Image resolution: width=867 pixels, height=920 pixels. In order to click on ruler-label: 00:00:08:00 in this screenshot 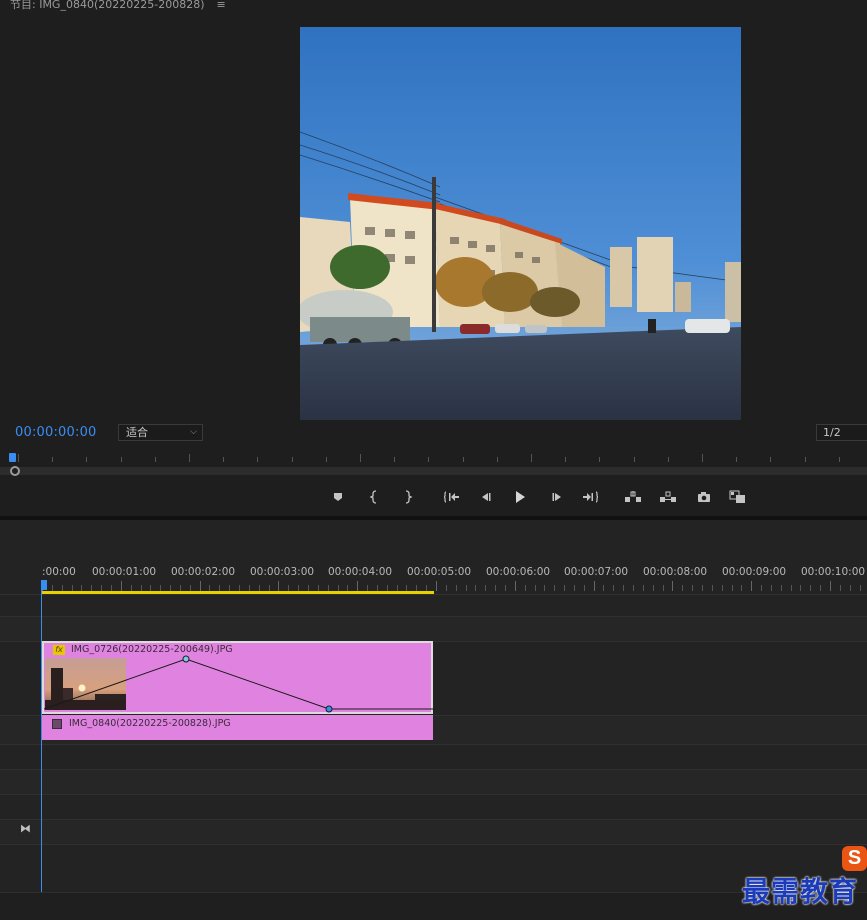, I will do `click(675, 572)`.